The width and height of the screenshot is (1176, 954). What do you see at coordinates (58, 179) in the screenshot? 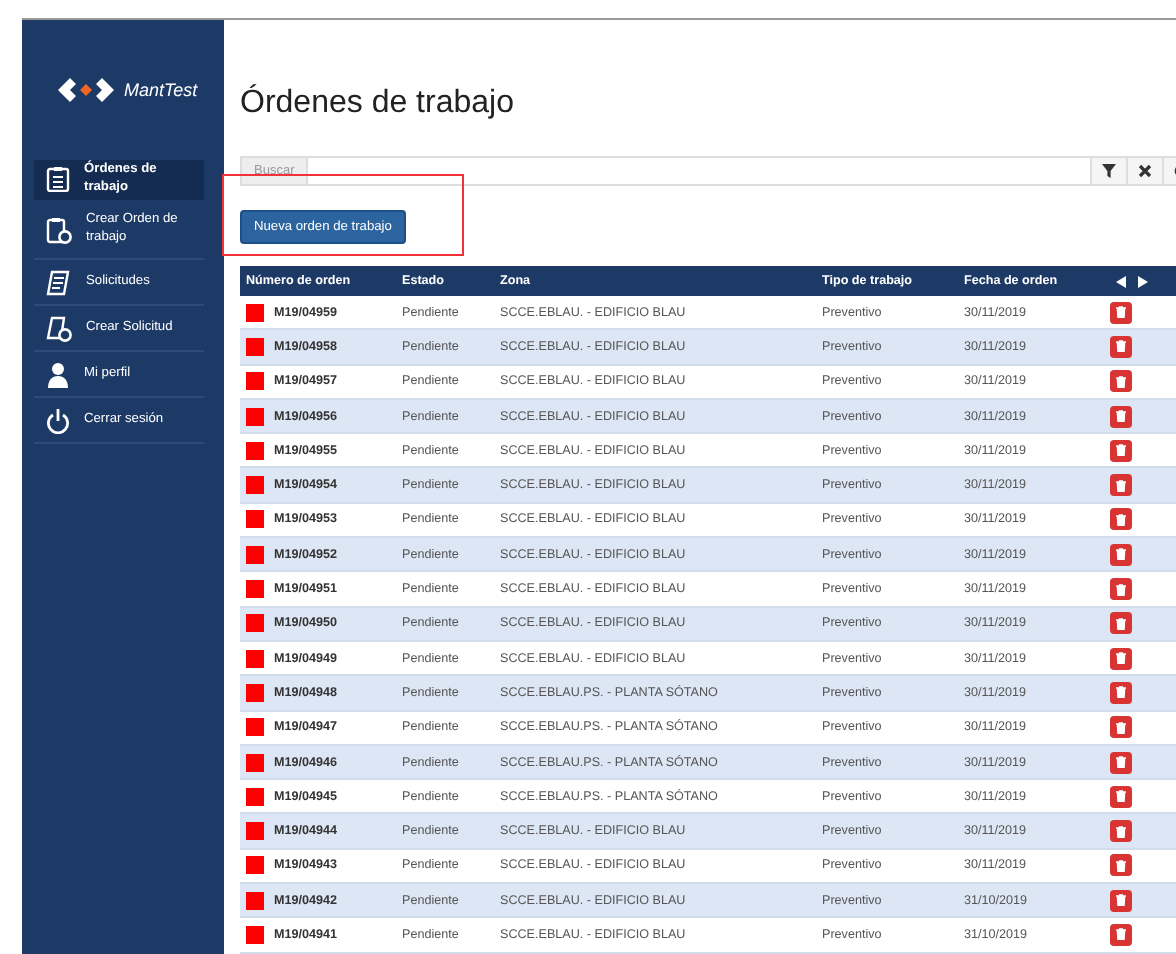
I see `clipboard-icon` at bounding box center [58, 179].